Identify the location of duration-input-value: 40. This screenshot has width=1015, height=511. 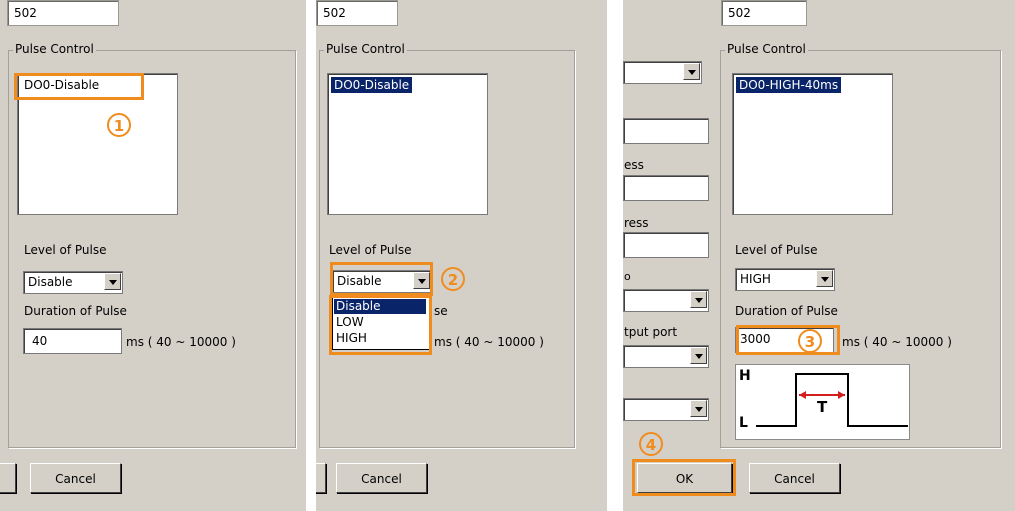
(40, 341).